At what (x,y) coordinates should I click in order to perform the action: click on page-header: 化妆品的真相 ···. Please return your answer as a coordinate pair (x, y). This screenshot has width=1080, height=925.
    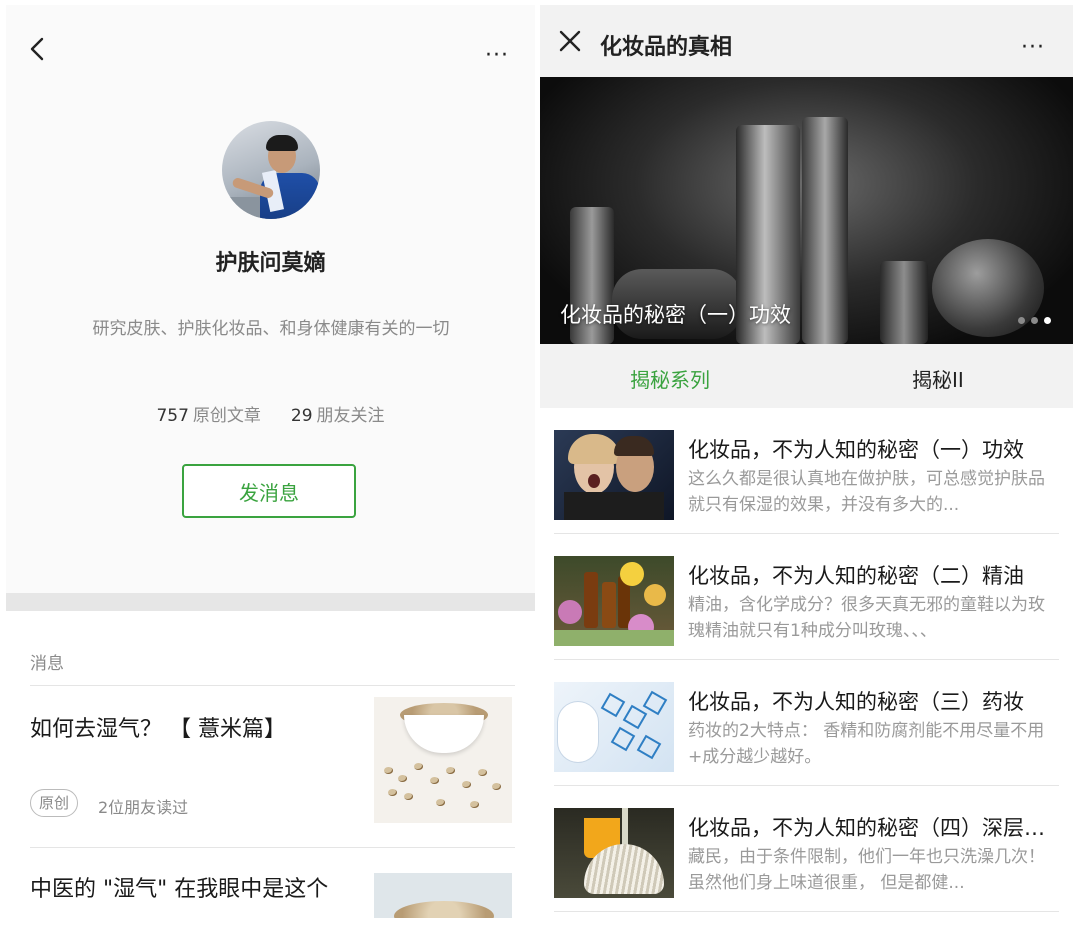
    Looking at the image, I should click on (806, 41).